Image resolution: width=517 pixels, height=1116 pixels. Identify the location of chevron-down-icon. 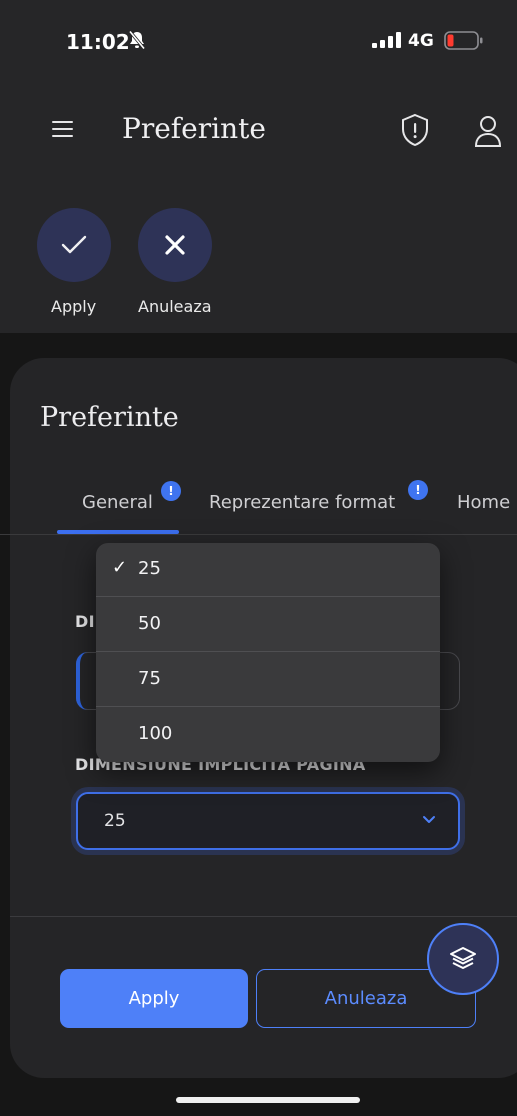
(429, 819).